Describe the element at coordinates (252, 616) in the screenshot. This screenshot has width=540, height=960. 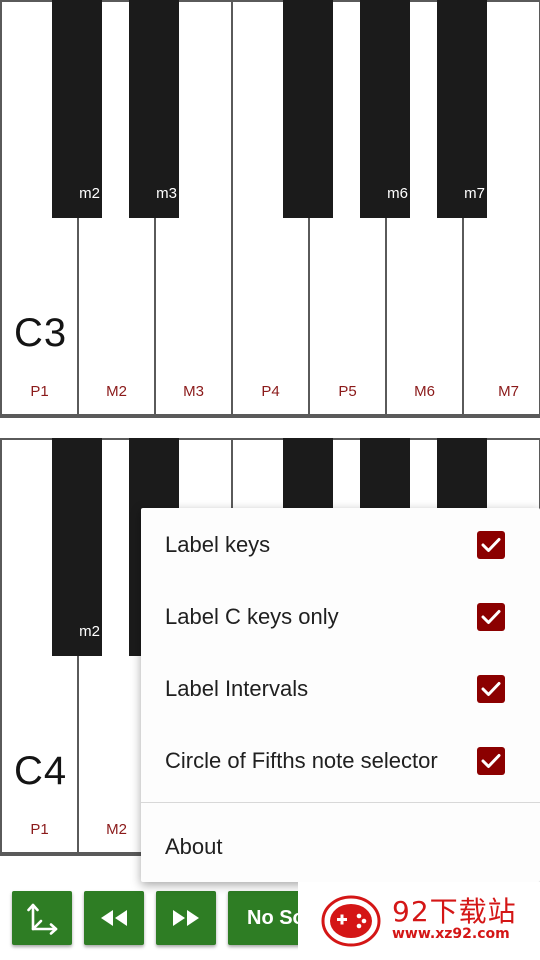
I see `menu-item-label: Label C keys only` at that location.